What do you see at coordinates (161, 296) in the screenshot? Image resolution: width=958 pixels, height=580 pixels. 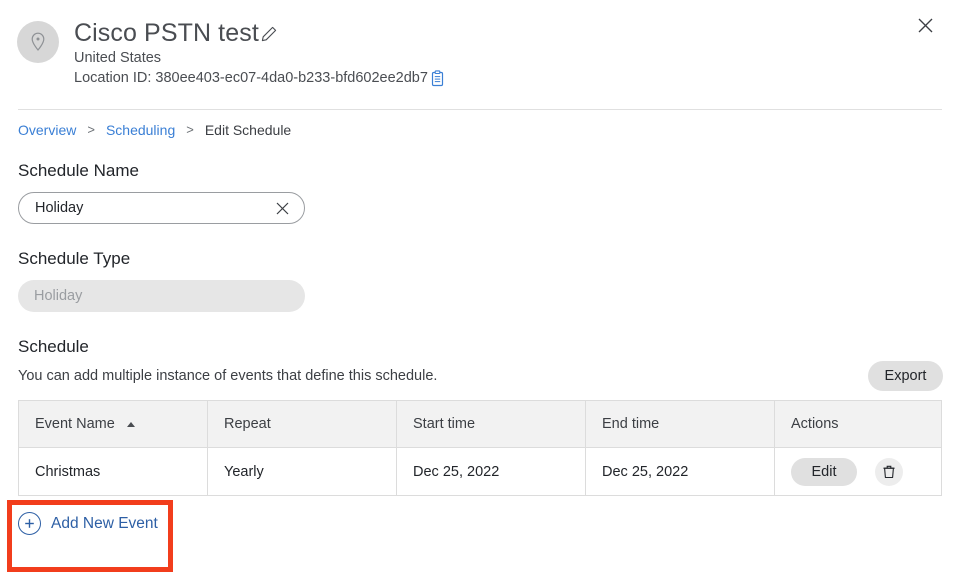 I see `schedule-type-input: Holiday` at bounding box center [161, 296].